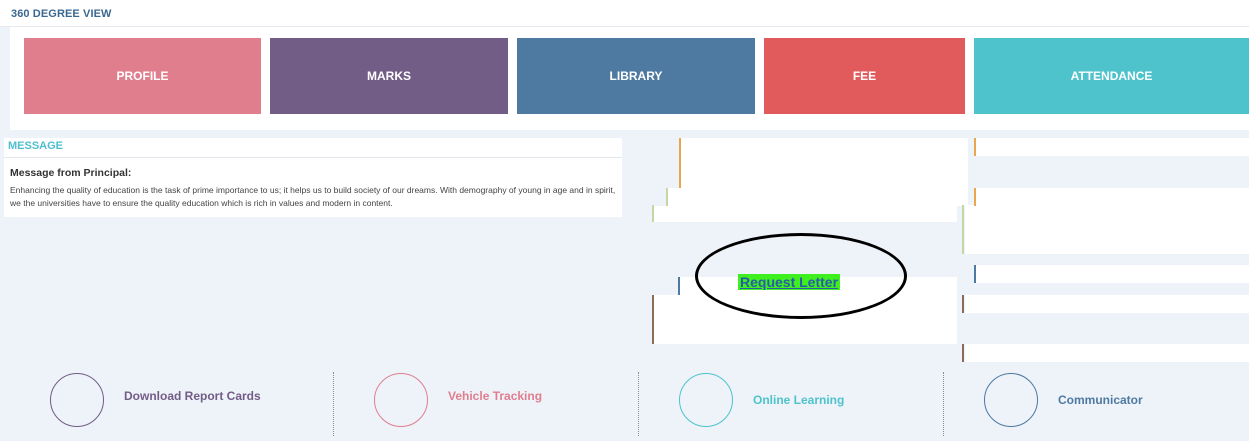  Describe the element at coordinates (71, 173) in the screenshot. I see `message-heading: Message from Principal:` at that location.